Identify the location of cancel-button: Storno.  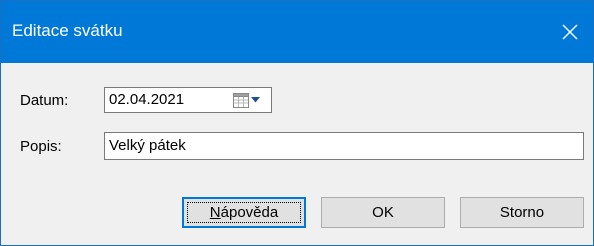
(522, 212).